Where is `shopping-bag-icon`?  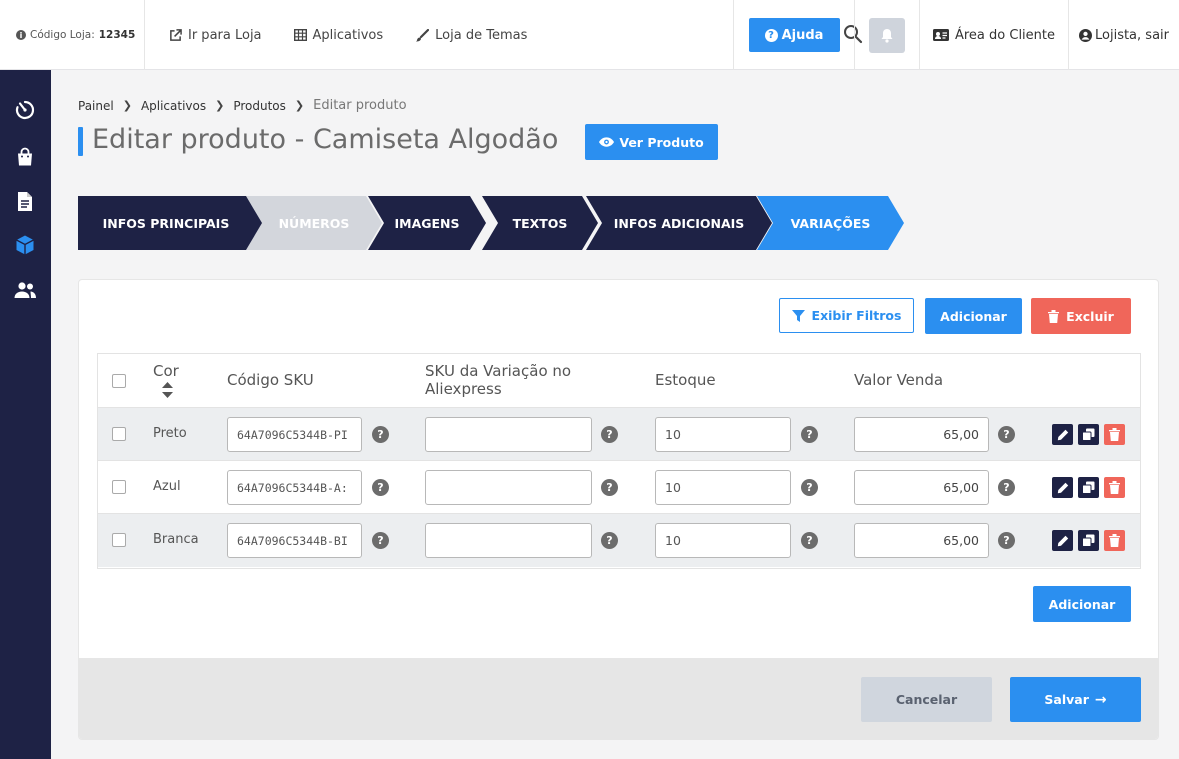
shopping-bag-icon is located at coordinates (25, 157).